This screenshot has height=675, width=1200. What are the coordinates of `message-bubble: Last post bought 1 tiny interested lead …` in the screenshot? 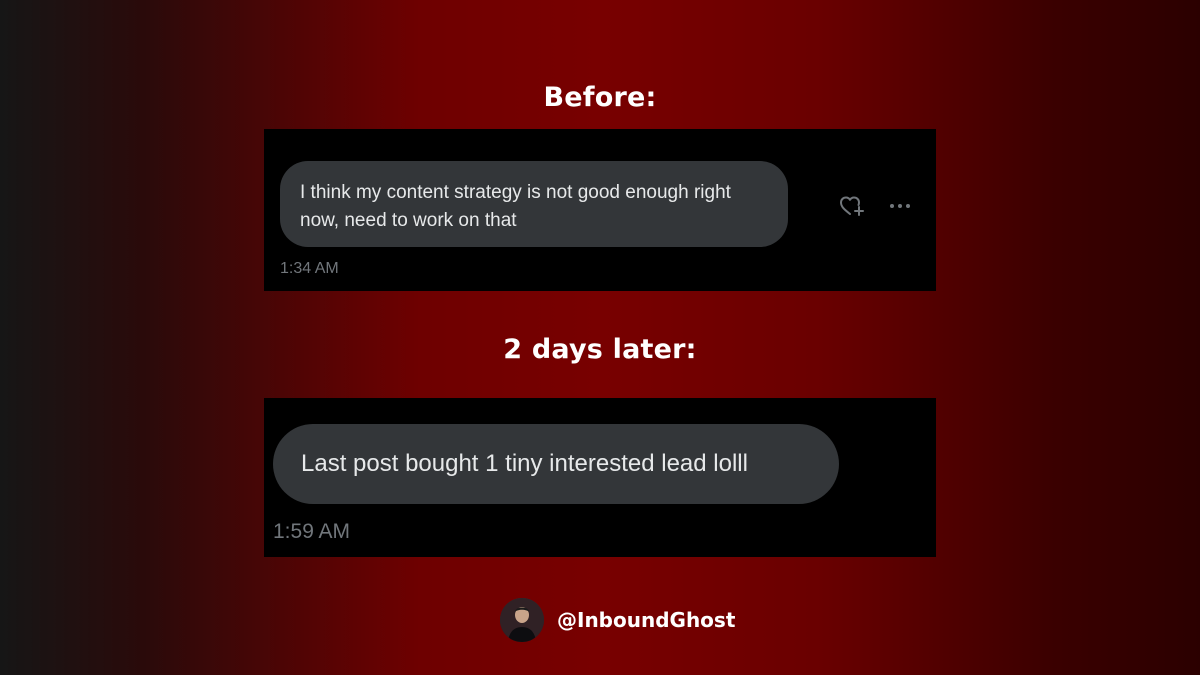 It's located at (556, 464).